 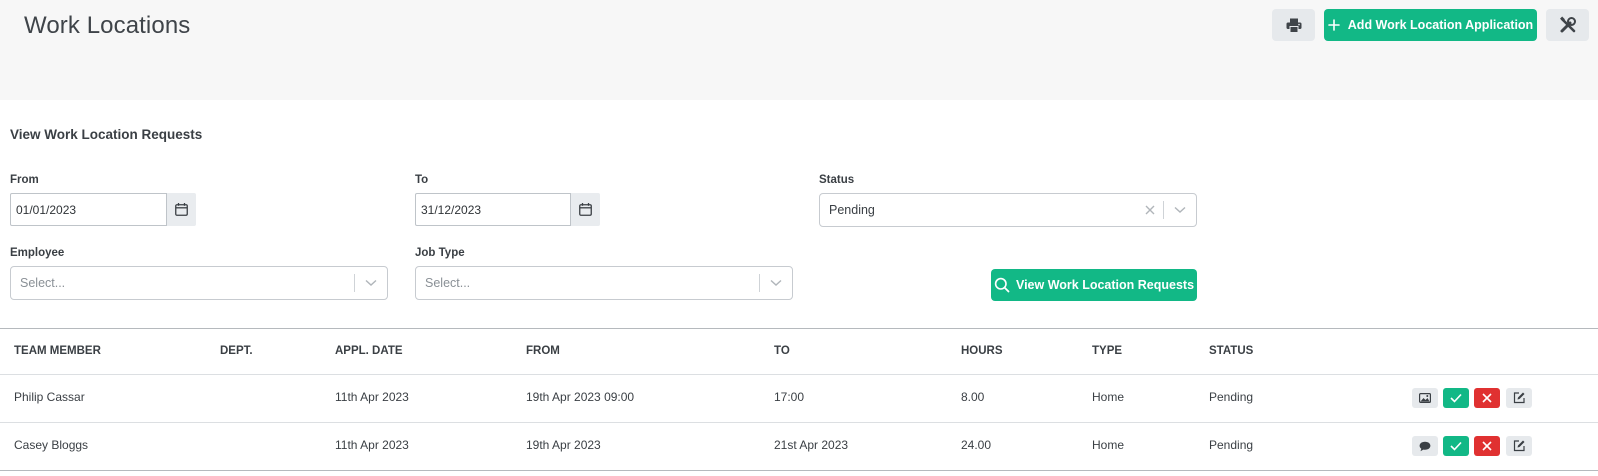 I want to click on page-title: Work Locations, so click(x=107, y=25).